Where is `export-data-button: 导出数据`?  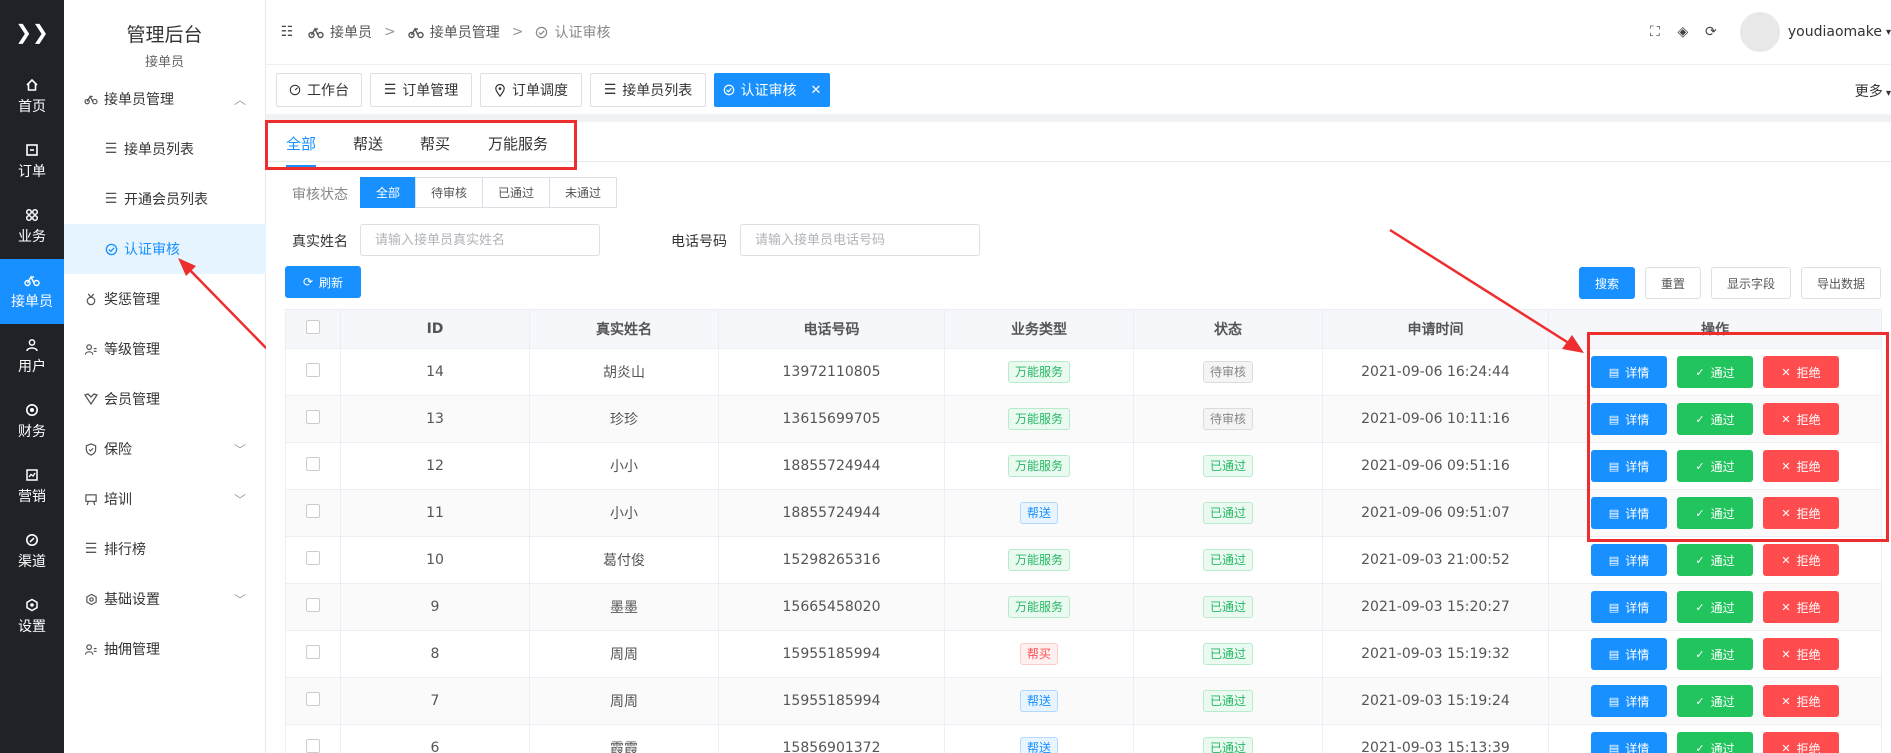 export-data-button: 导出数据 is located at coordinates (1841, 283).